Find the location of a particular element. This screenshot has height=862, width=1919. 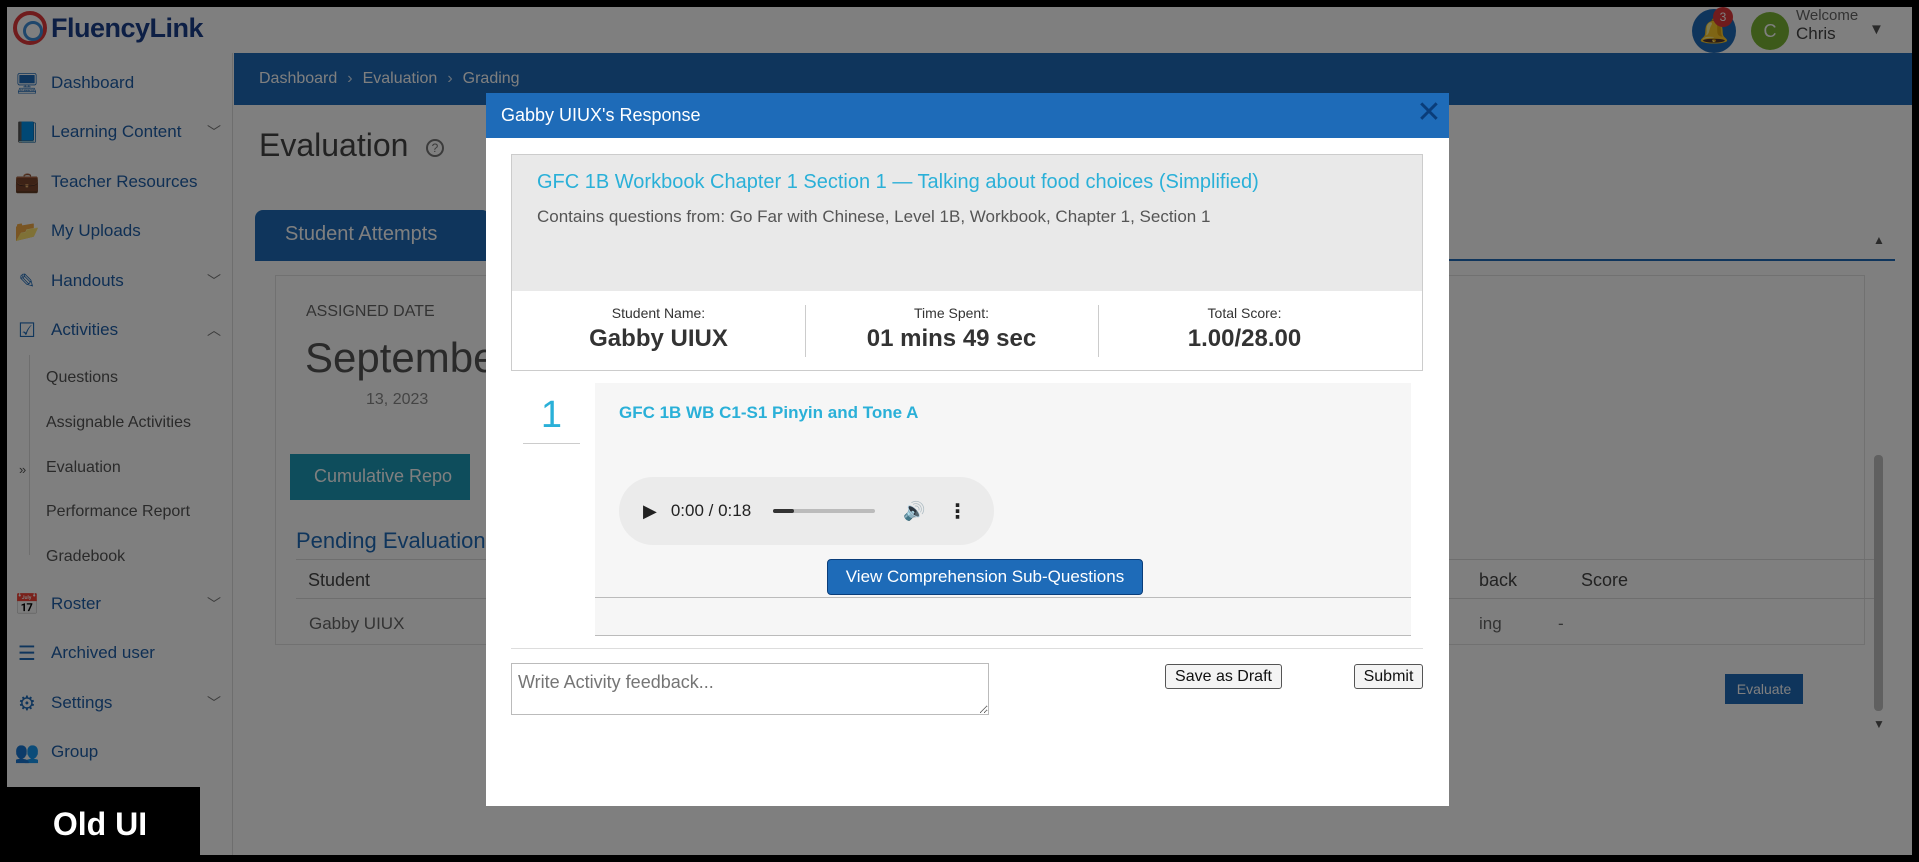

volume-icon: 🔊 is located at coordinates (914, 511).